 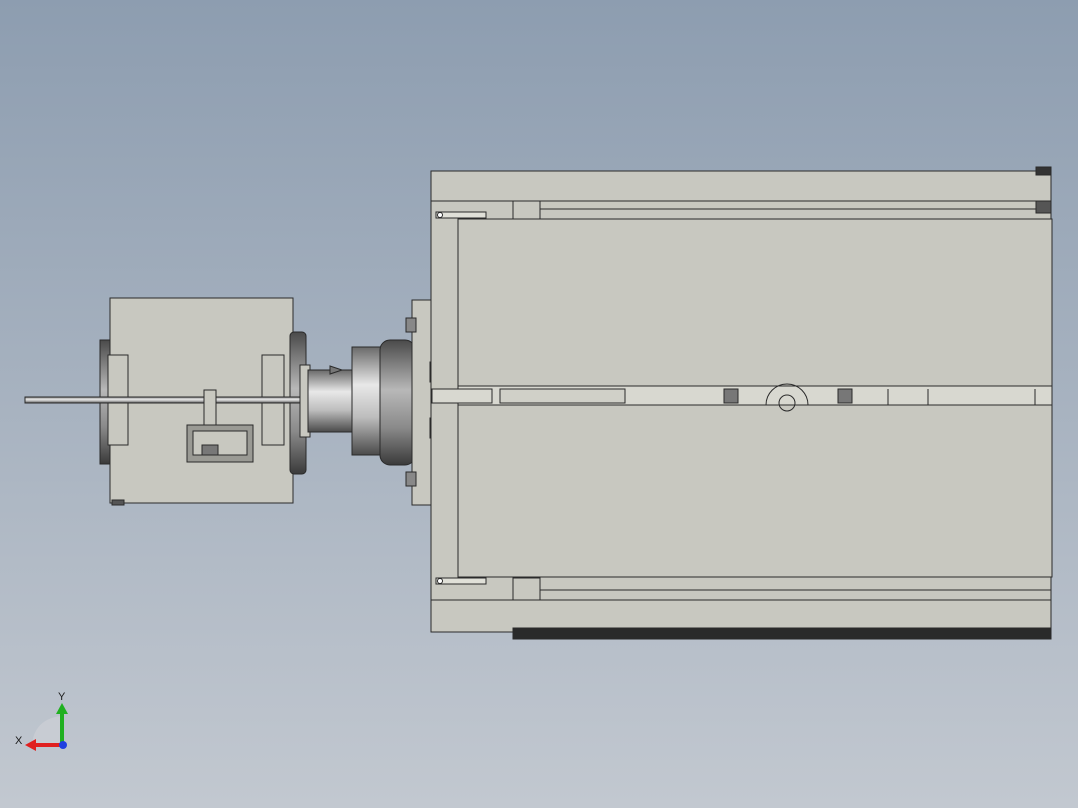 What do you see at coordinates (162, 400) in the screenshot?
I see `shaft-rod` at bounding box center [162, 400].